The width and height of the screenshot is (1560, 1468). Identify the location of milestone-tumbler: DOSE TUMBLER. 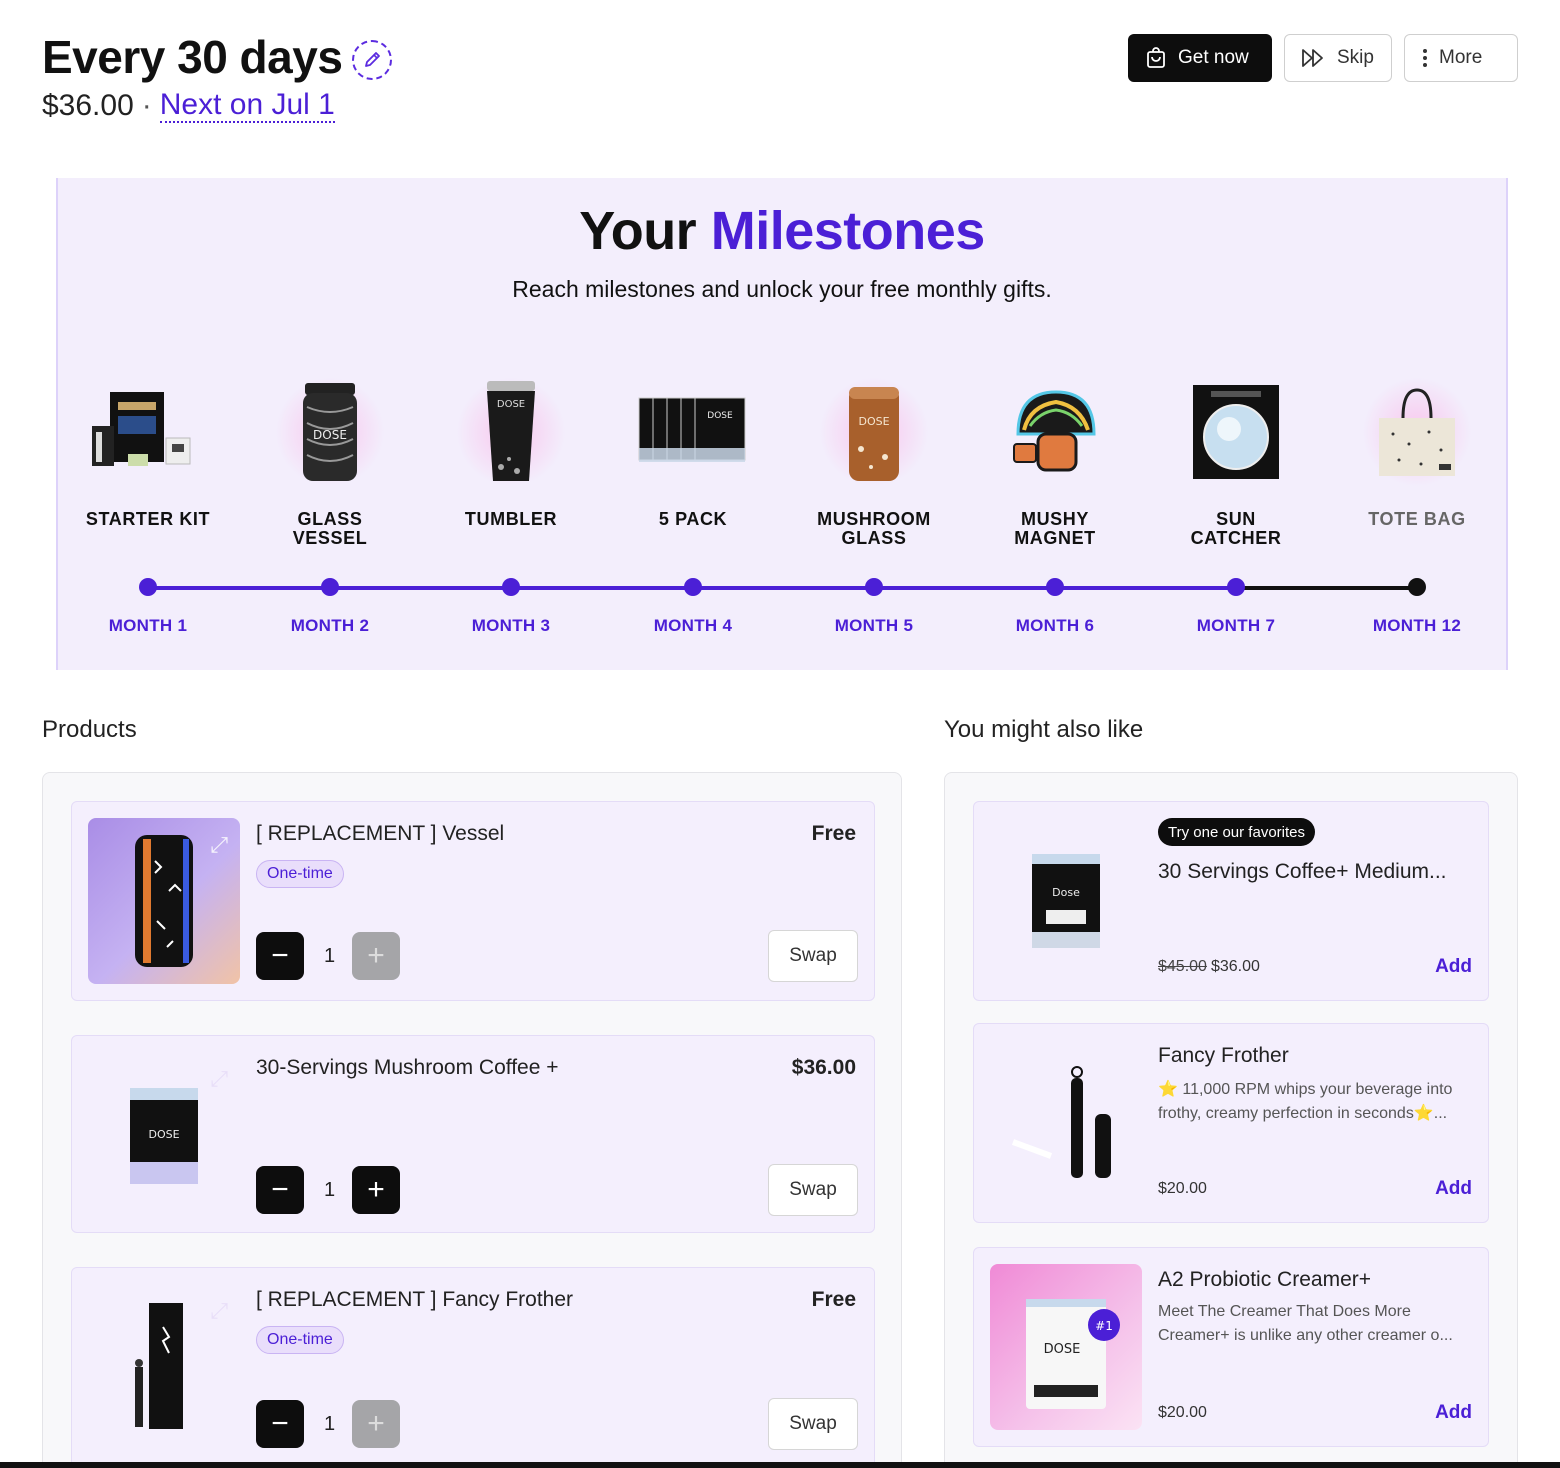
(511, 463).